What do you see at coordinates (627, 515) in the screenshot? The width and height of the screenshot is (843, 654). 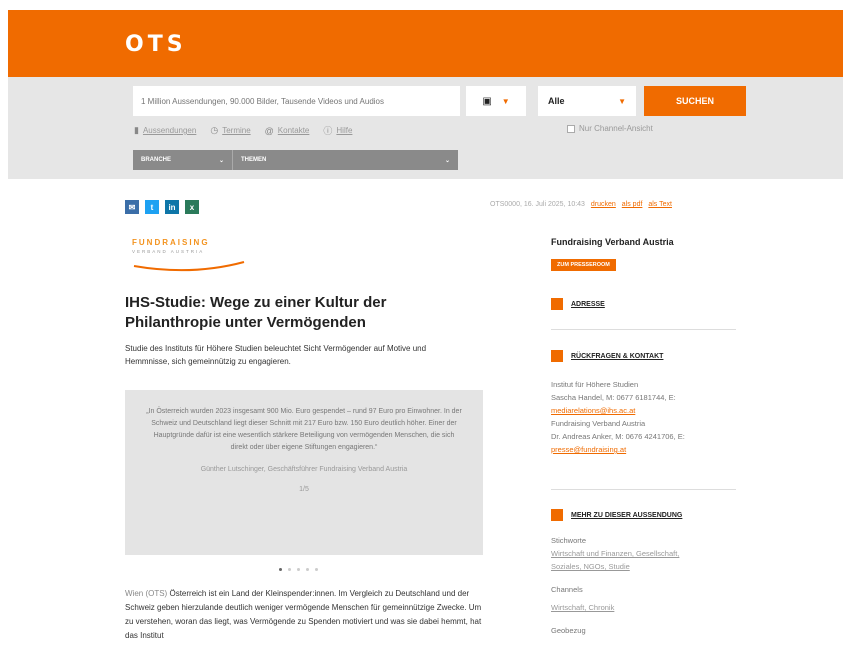 I see `section-more-label: MEHR ZU DIESER AUSSENDUNG` at bounding box center [627, 515].